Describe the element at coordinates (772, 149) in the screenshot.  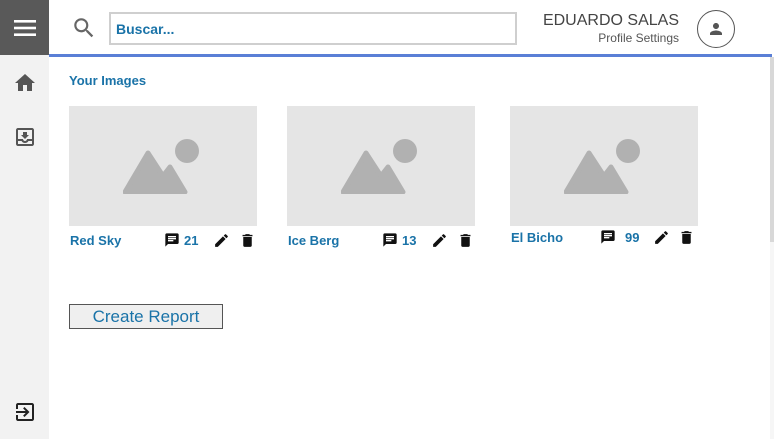
I see `scrollbar-thumb` at that location.